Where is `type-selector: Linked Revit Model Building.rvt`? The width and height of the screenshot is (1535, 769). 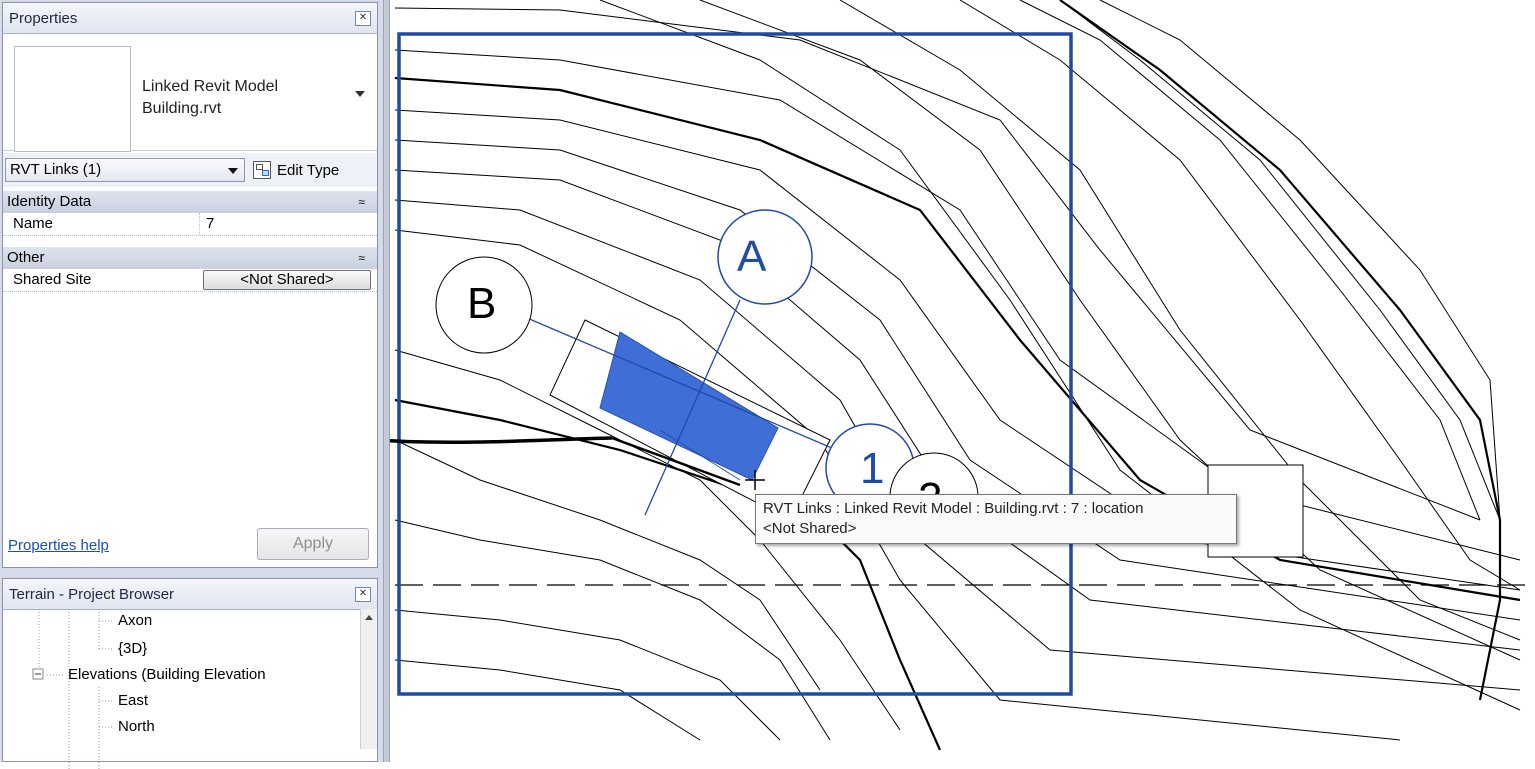 type-selector: Linked Revit Model Building.rvt is located at coordinates (190, 94).